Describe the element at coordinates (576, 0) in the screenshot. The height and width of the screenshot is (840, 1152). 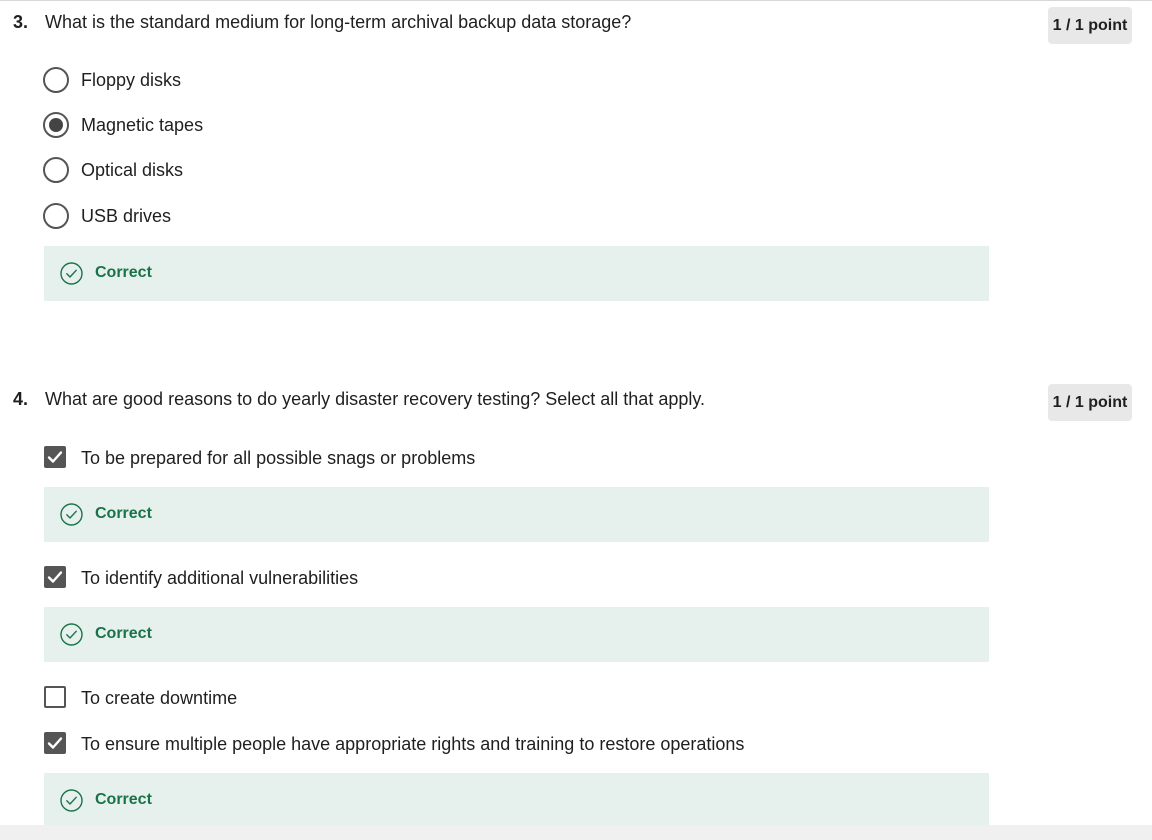
I see `top-divider` at that location.